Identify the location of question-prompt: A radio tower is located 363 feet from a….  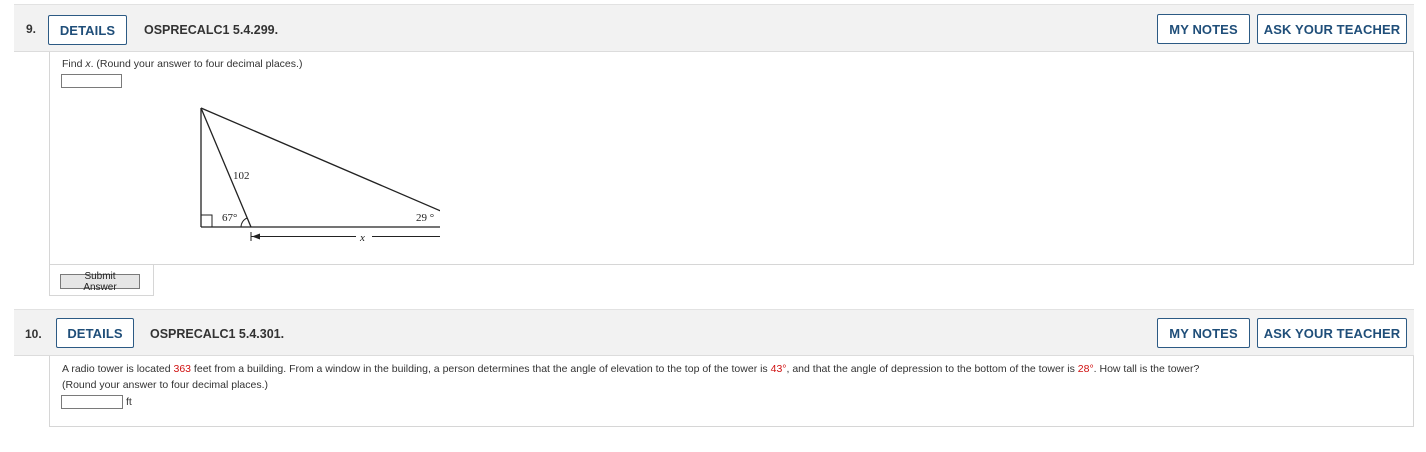
(631, 369).